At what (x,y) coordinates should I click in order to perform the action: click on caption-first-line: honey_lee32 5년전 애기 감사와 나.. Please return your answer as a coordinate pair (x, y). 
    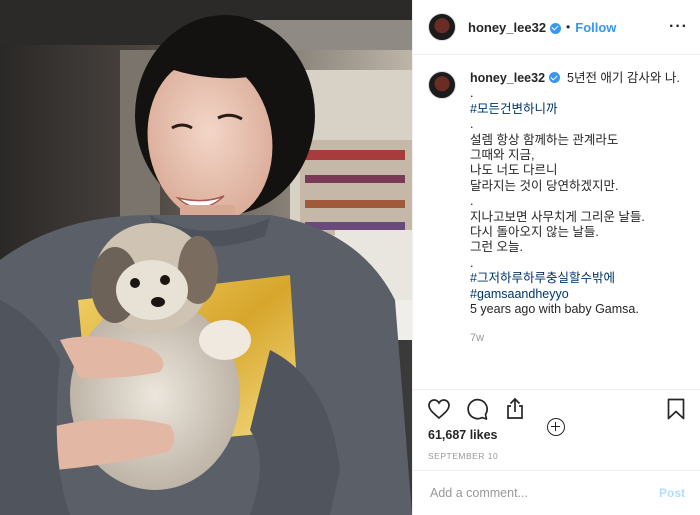
    Looking at the image, I should click on (575, 78).